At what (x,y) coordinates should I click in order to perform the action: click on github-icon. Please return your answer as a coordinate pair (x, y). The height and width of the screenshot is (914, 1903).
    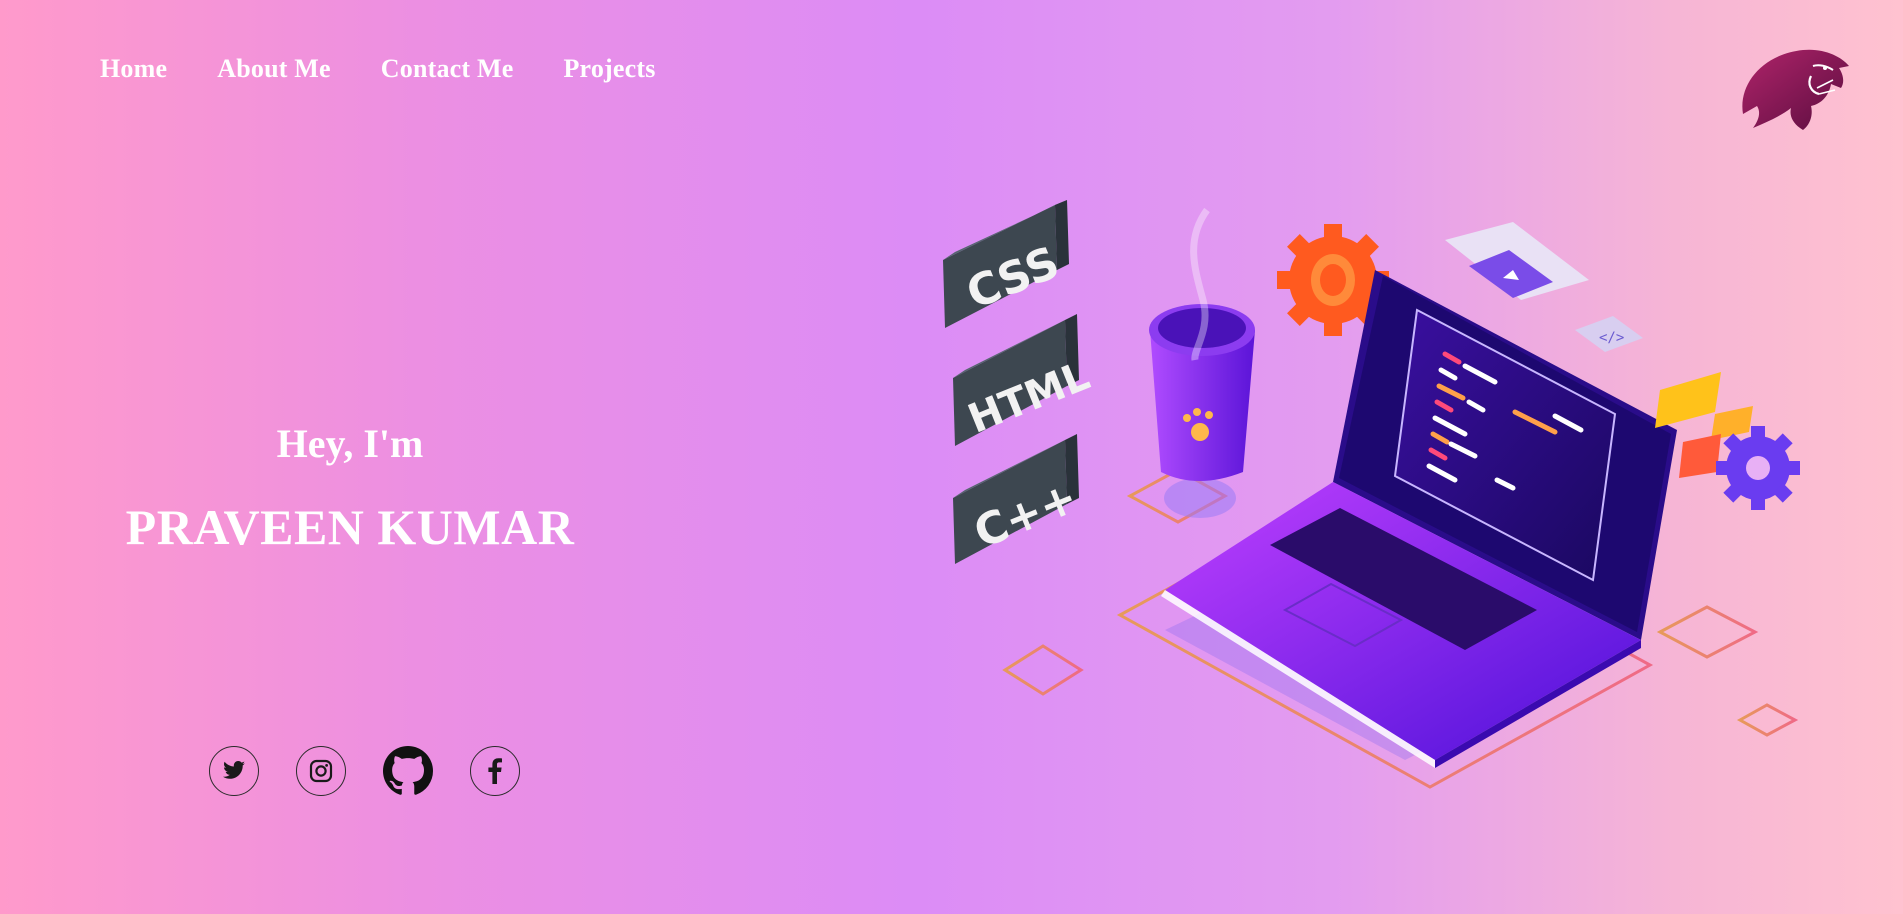
    Looking at the image, I should click on (408, 771).